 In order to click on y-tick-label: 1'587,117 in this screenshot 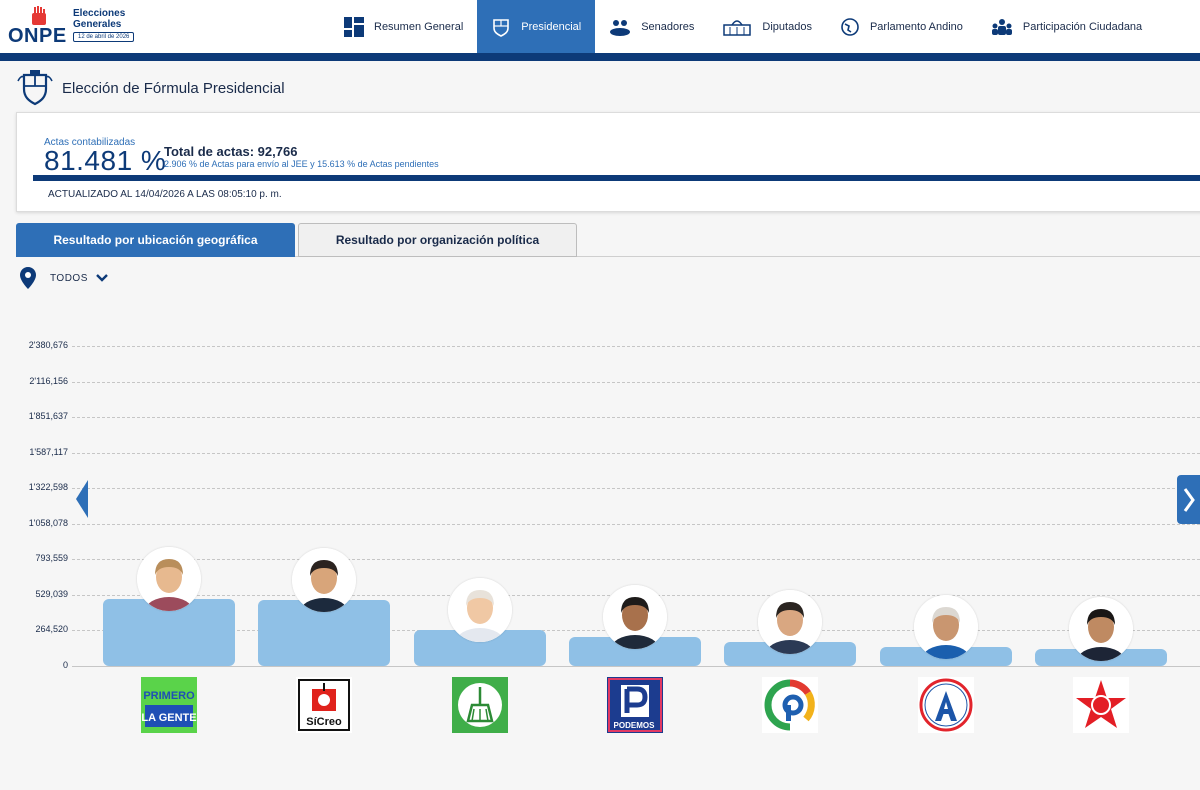, I will do `click(48, 451)`.